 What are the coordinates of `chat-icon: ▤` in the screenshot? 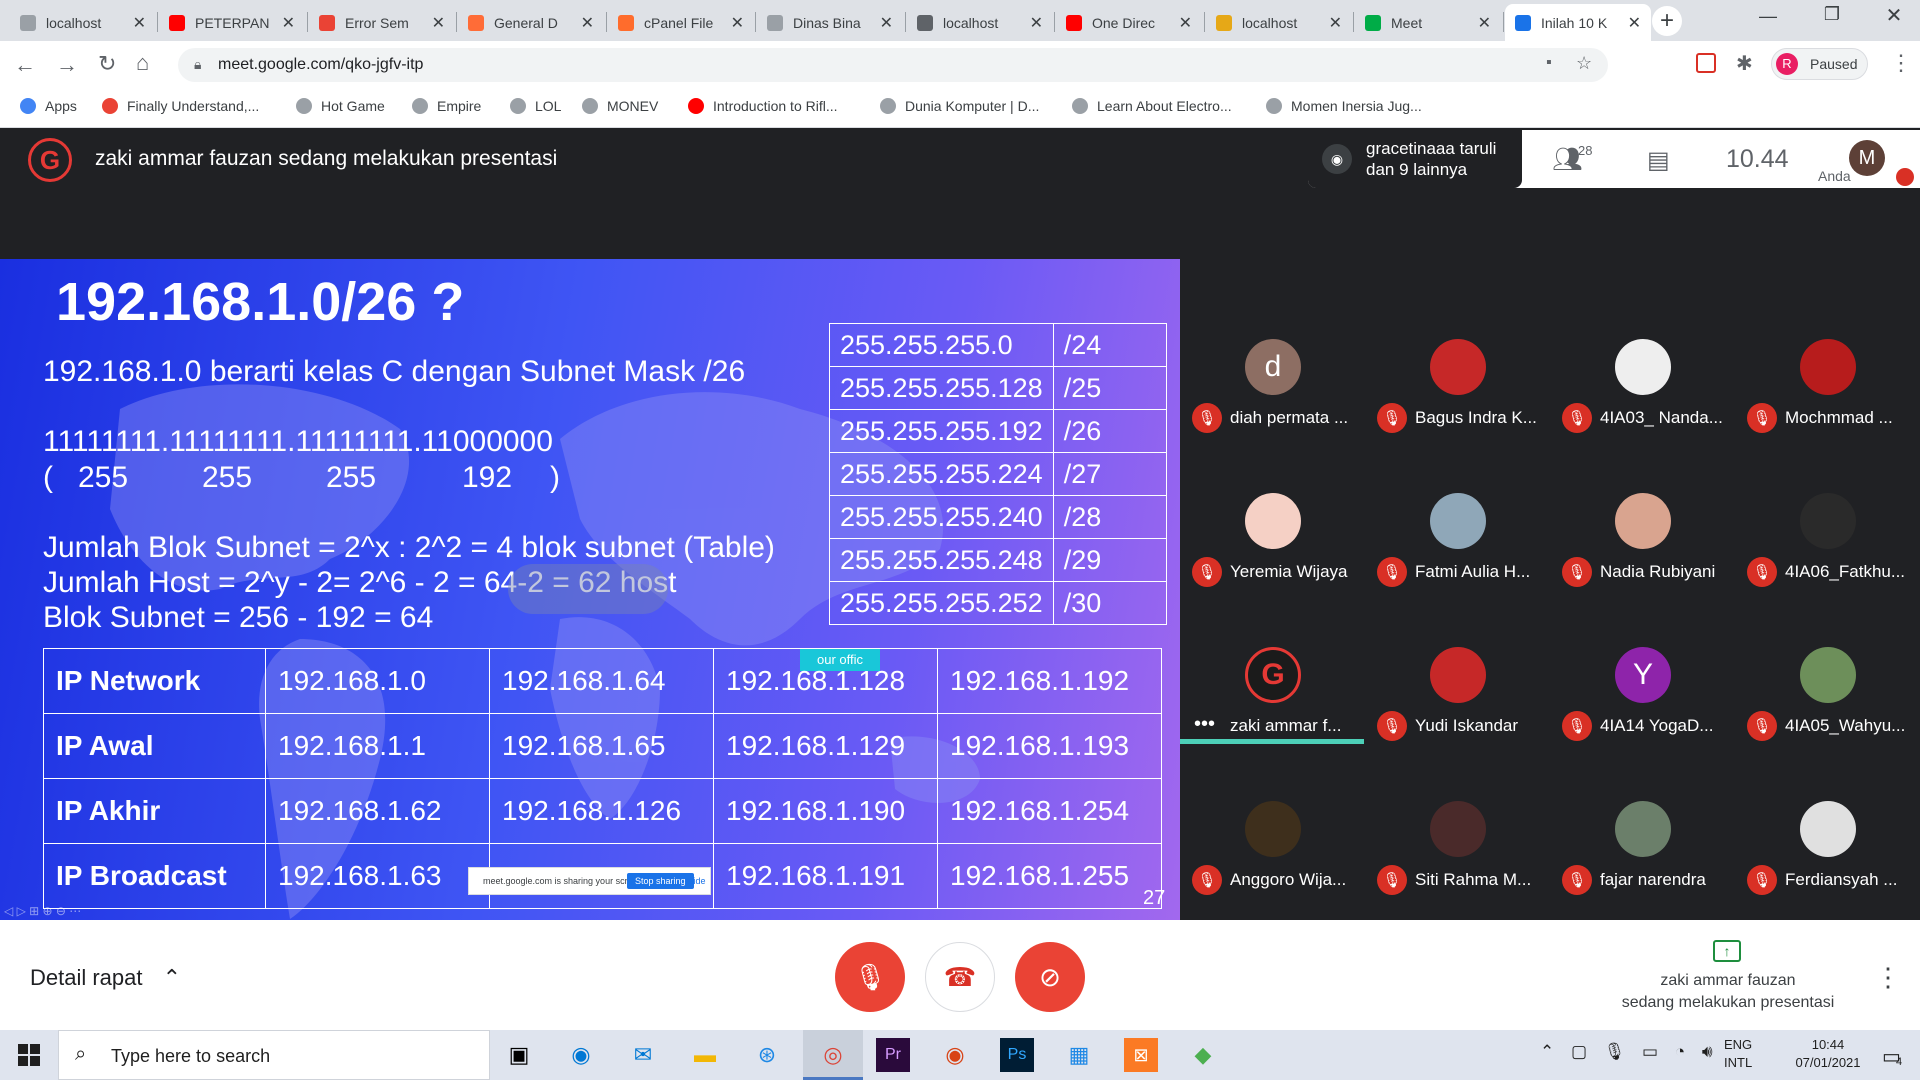 It's located at (1658, 160).